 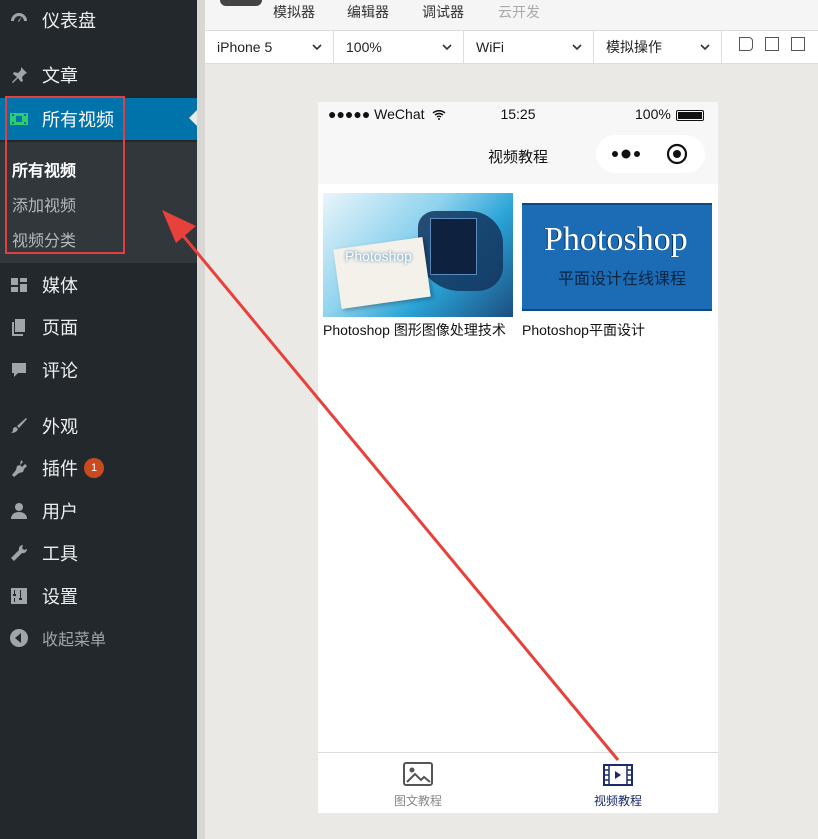 I want to click on menu-item-dashboard: 仪表盘, so click(x=98, y=20).